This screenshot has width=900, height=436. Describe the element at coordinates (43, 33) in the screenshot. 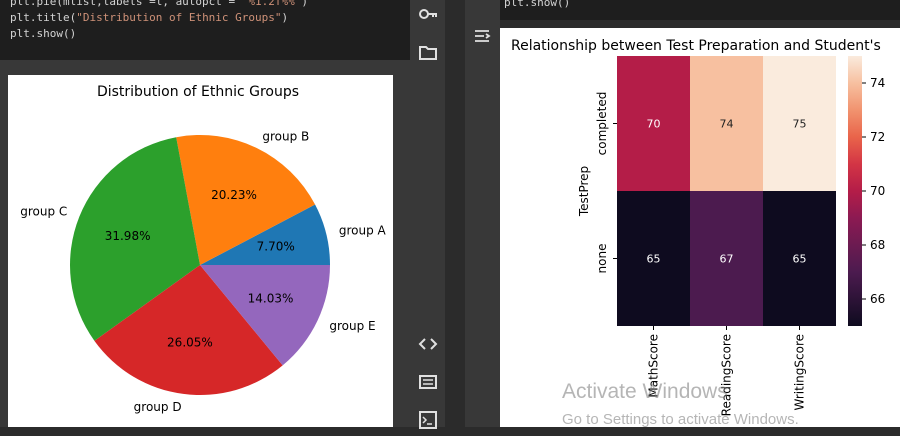

I see `code-line-3: plt.show()` at that location.